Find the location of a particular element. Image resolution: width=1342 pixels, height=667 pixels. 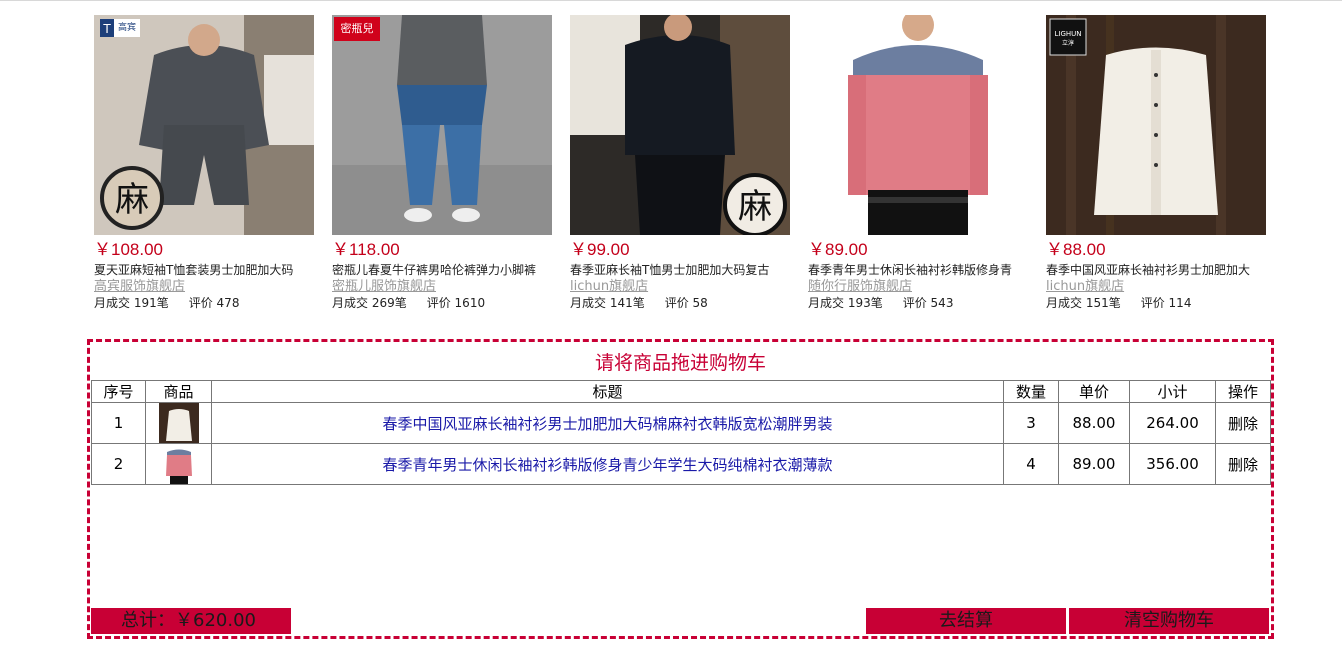

row-index: 1 is located at coordinates (118, 423).